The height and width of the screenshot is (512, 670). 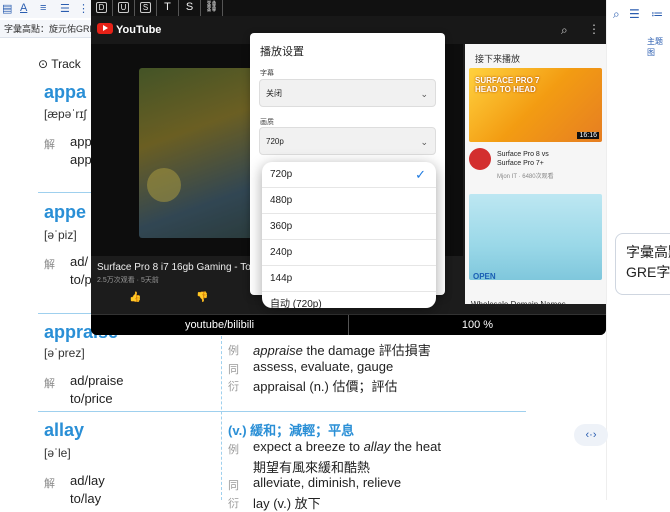 I want to click on quality-option-auto: 自动 (720p), so click(x=349, y=300).